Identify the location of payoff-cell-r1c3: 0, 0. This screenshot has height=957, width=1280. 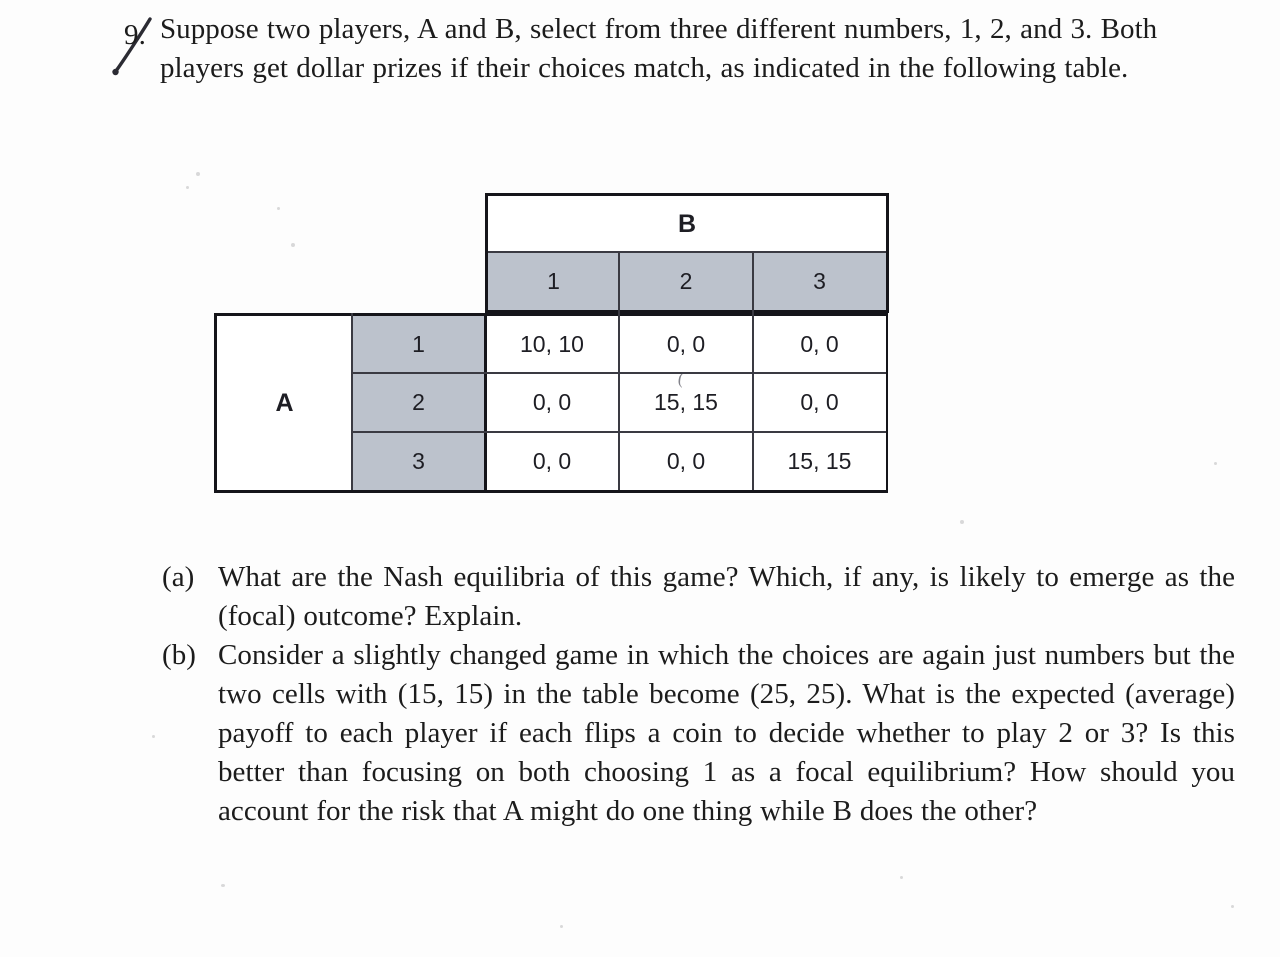
(819, 344).